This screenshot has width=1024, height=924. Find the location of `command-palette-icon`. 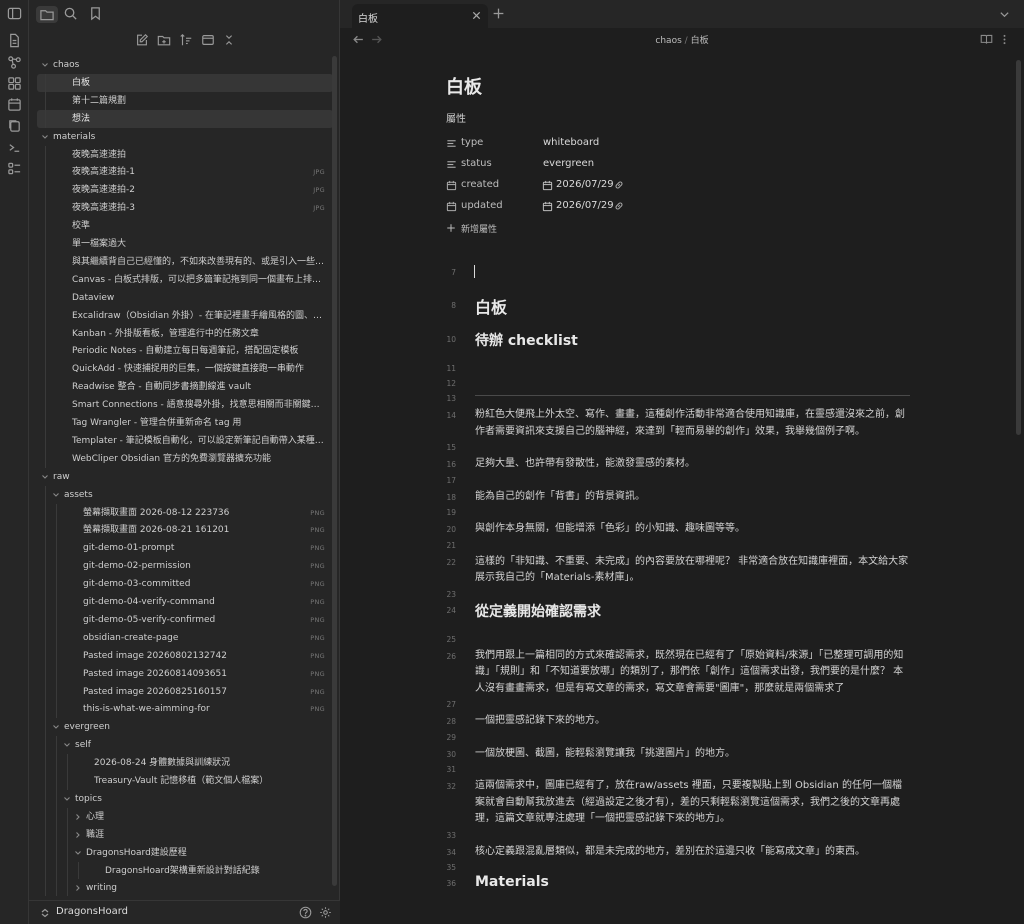

command-palette-icon is located at coordinates (14, 168).